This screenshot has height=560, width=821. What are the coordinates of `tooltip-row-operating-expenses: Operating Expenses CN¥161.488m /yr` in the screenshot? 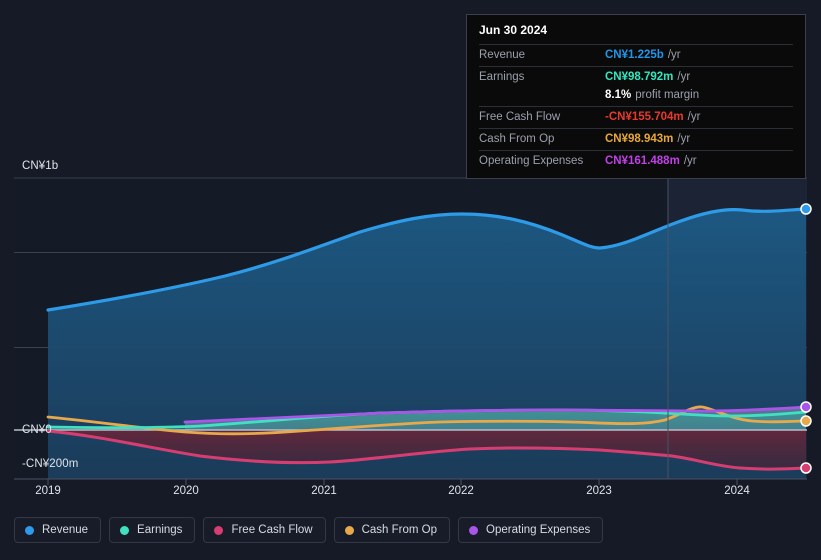 It's located at (636, 161).